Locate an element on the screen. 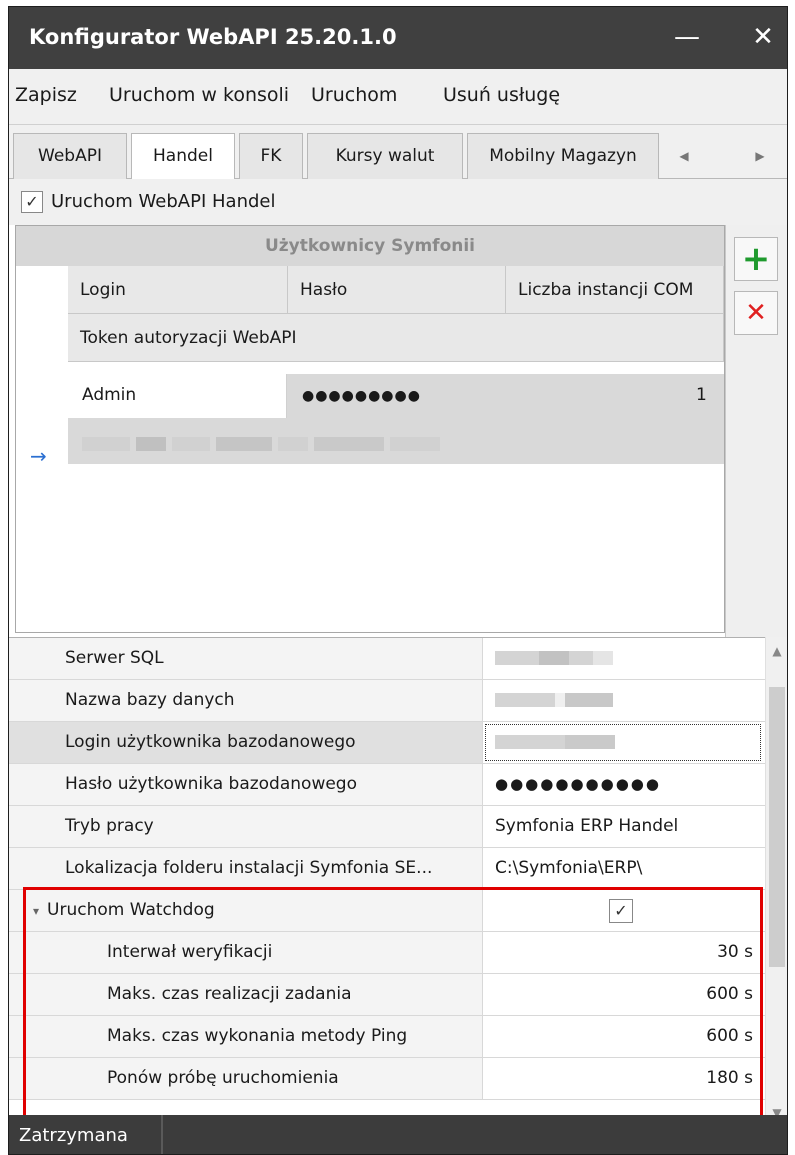 The width and height of the screenshot is (795, 1155). property-name: Tryb pracy is located at coordinates (246, 826).